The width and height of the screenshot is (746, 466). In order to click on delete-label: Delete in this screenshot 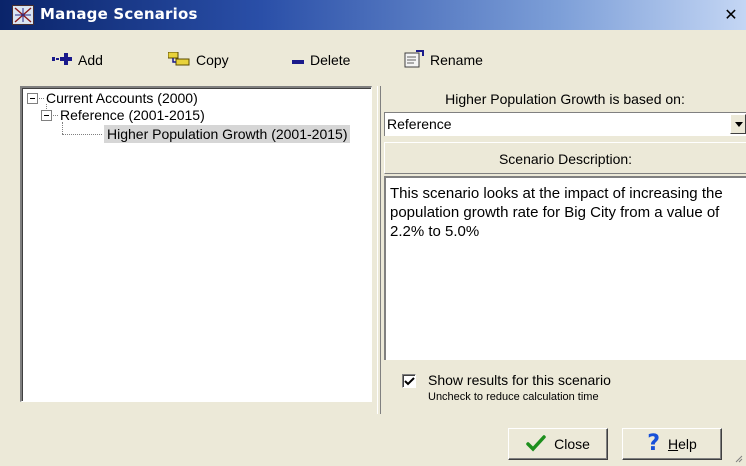, I will do `click(330, 60)`.